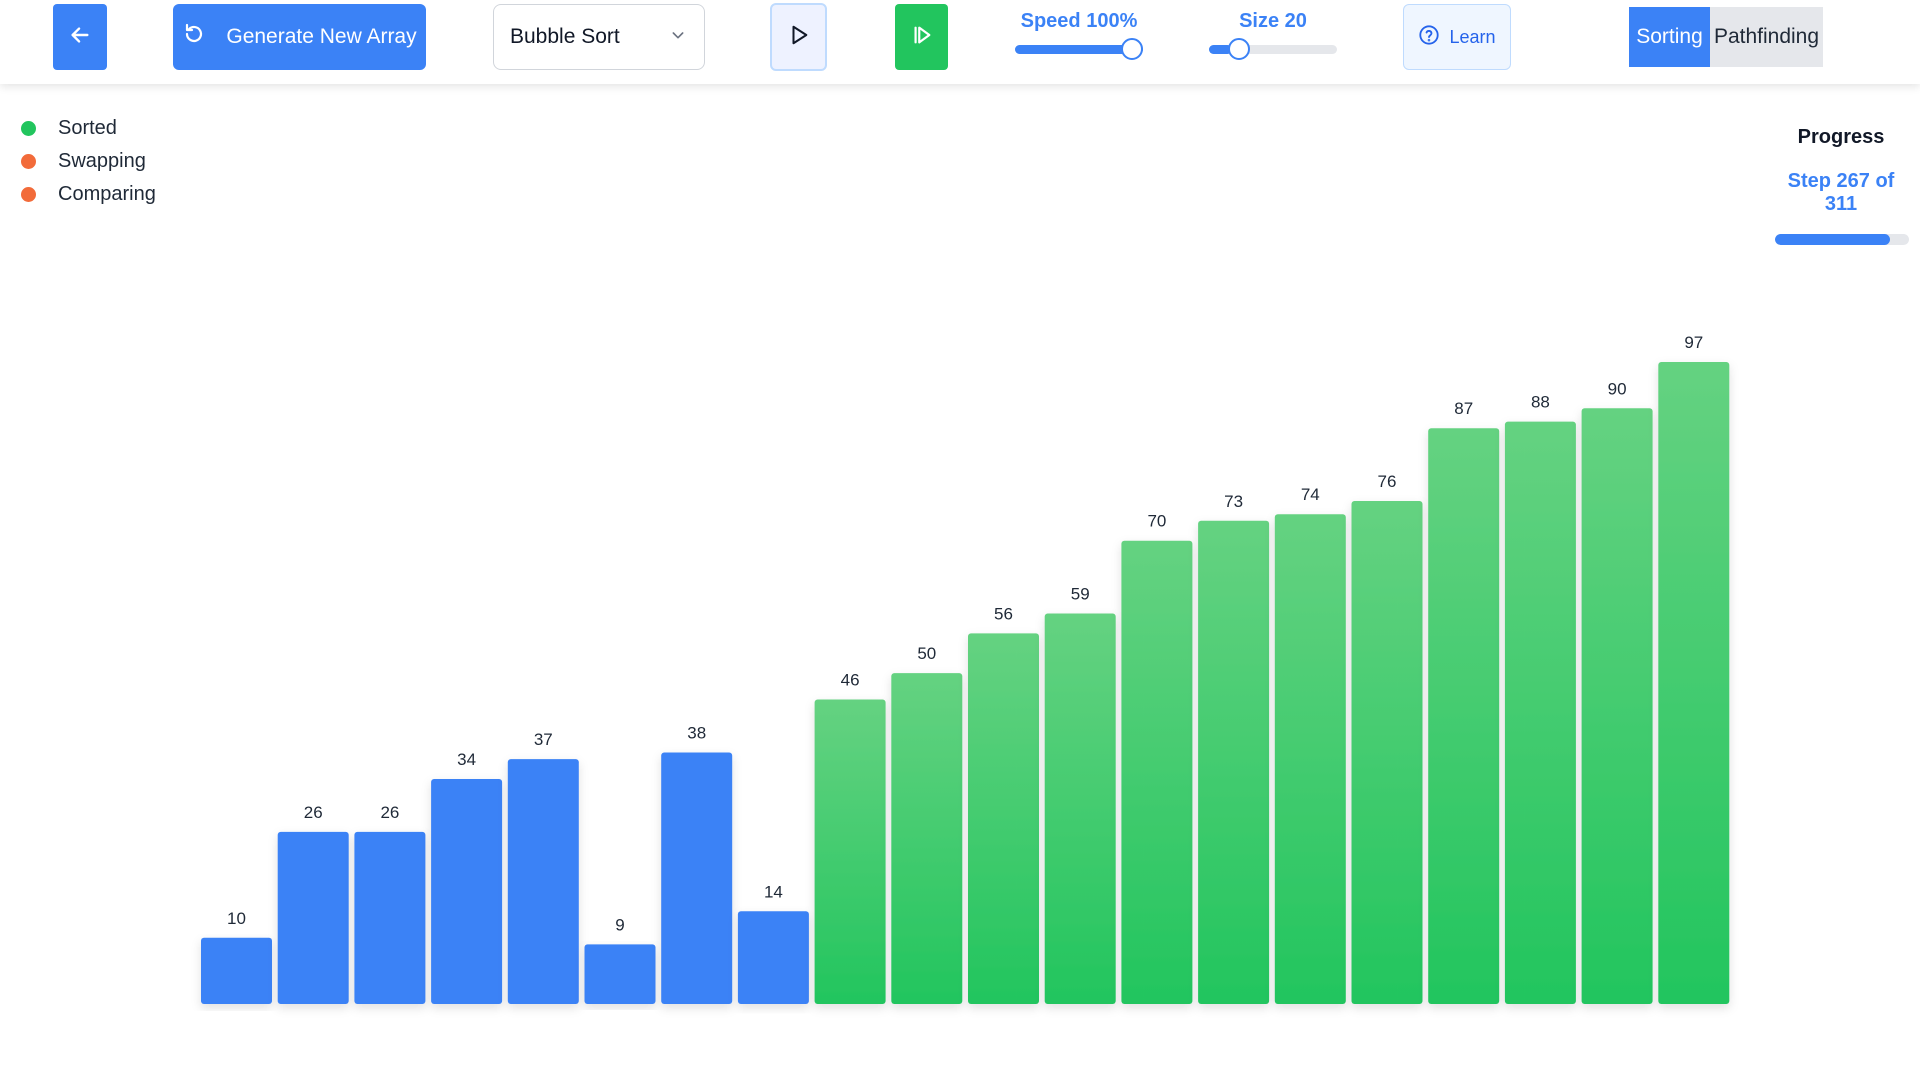 The image size is (1920, 1080). I want to click on bar-value-label: 88, so click(1540, 402).